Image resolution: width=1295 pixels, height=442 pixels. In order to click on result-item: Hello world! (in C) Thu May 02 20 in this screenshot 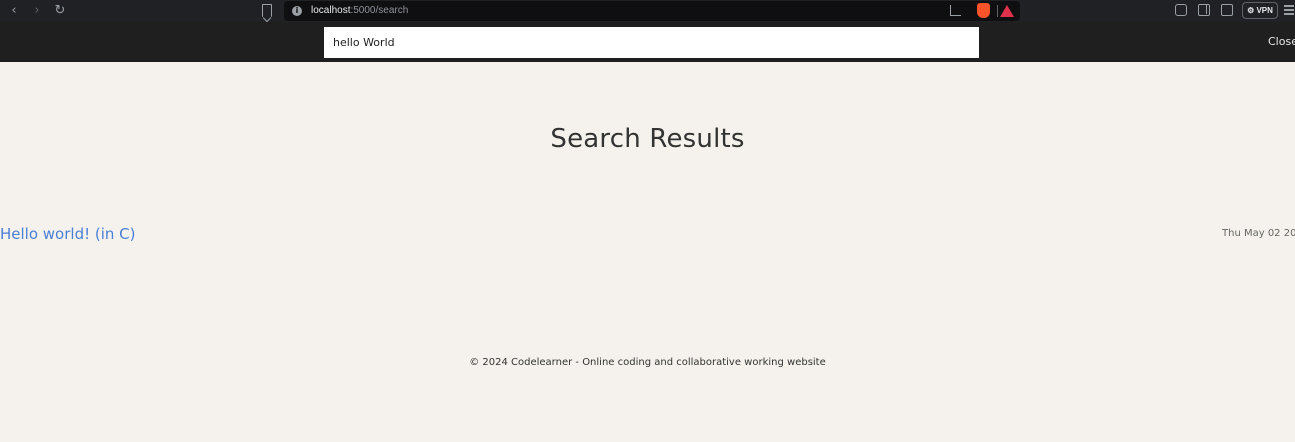, I will do `click(647, 236)`.